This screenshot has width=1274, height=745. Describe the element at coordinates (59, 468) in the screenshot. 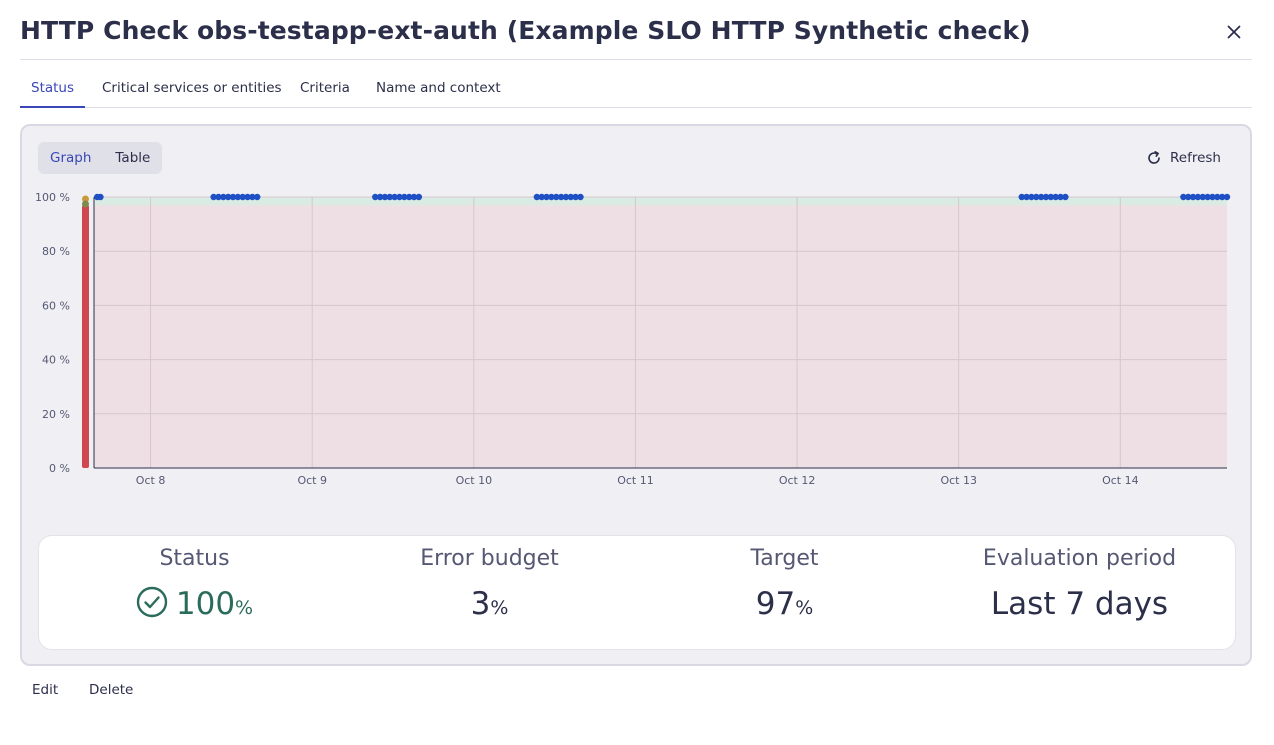

I see `y-tick-label: 0 %` at that location.